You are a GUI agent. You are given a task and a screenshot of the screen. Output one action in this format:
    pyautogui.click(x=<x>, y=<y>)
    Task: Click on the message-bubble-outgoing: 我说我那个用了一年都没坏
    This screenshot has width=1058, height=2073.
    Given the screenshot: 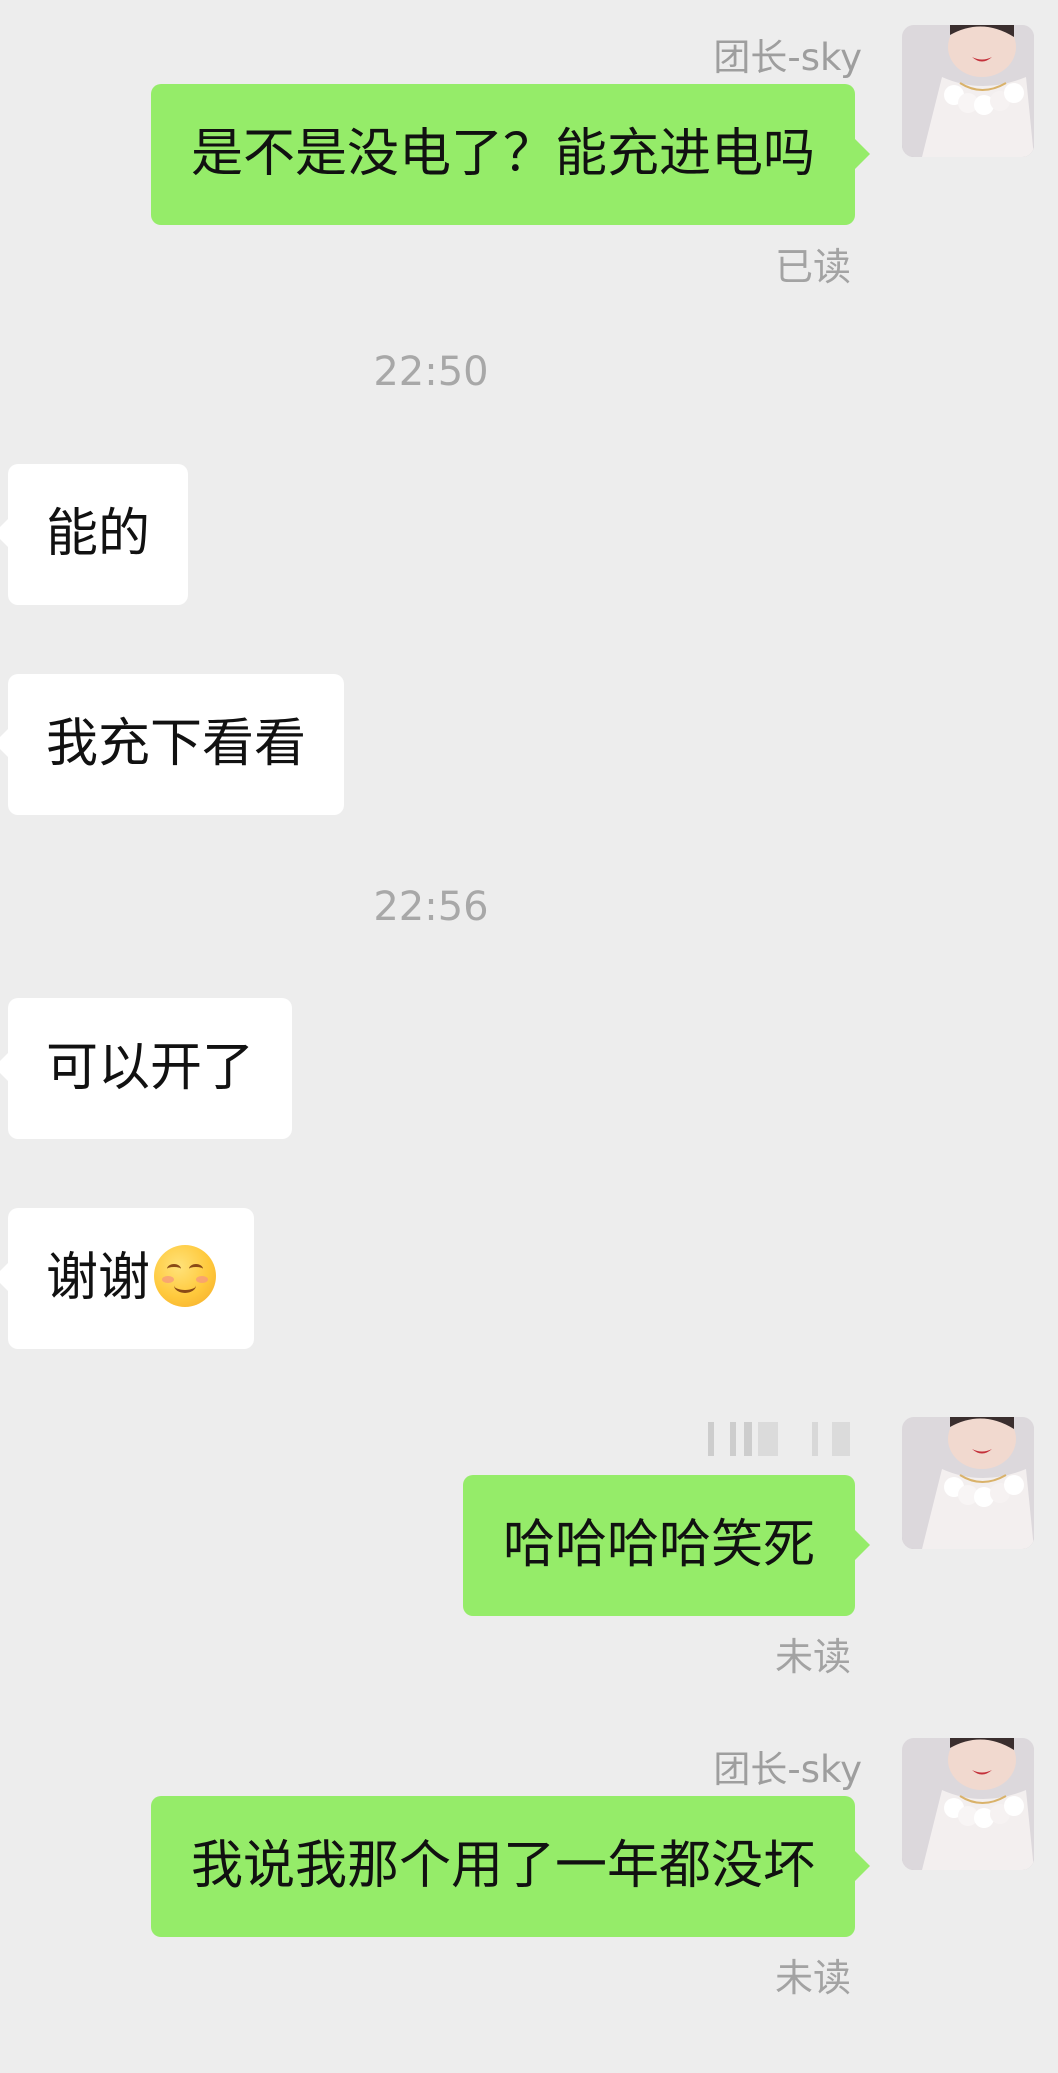 What is the action you would take?
    pyautogui.click(x=510, y=1866)
    